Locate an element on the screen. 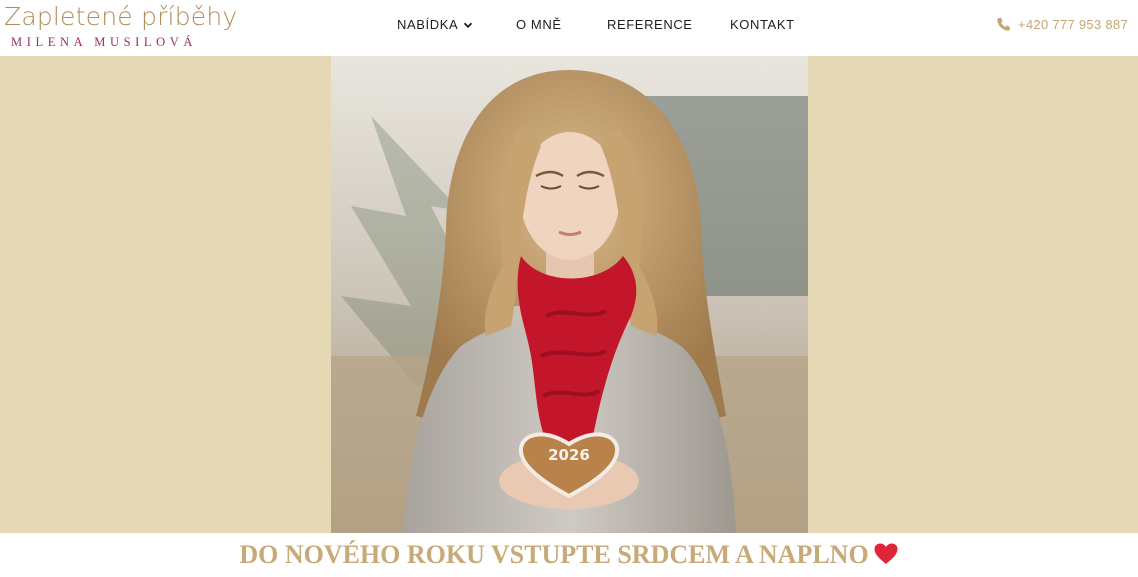  nav-item-reference: REFERENCE is located at coordinates (650, 25).